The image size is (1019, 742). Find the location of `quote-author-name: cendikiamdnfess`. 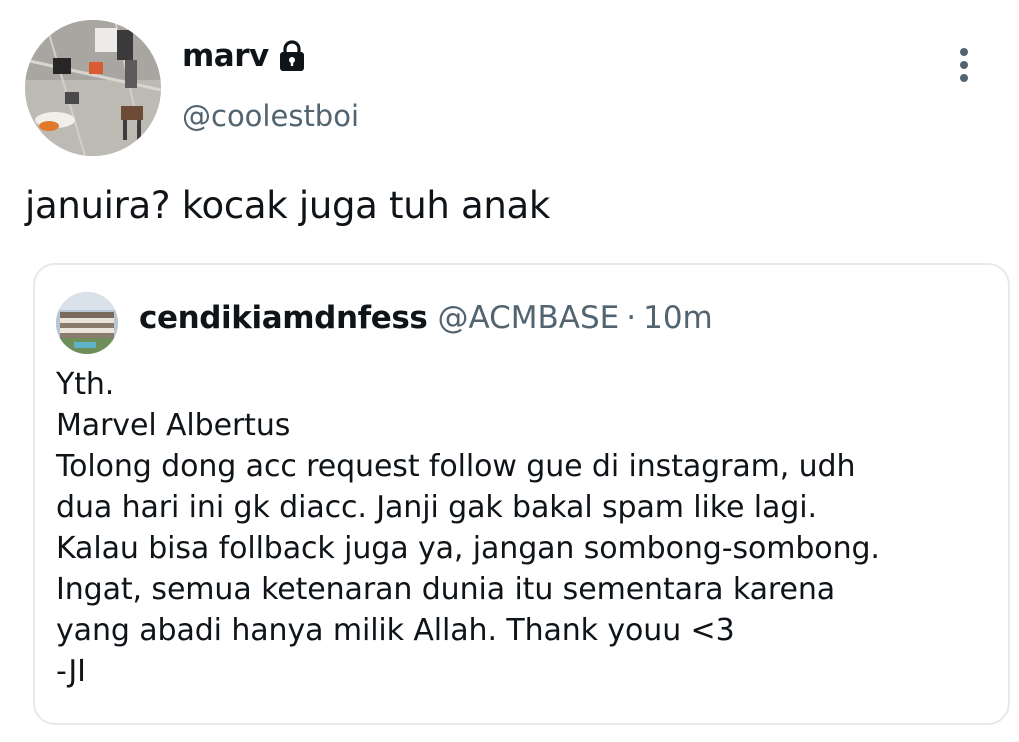

quote-author-name: cendikiamdnfess is located at coordinates (283, 318).